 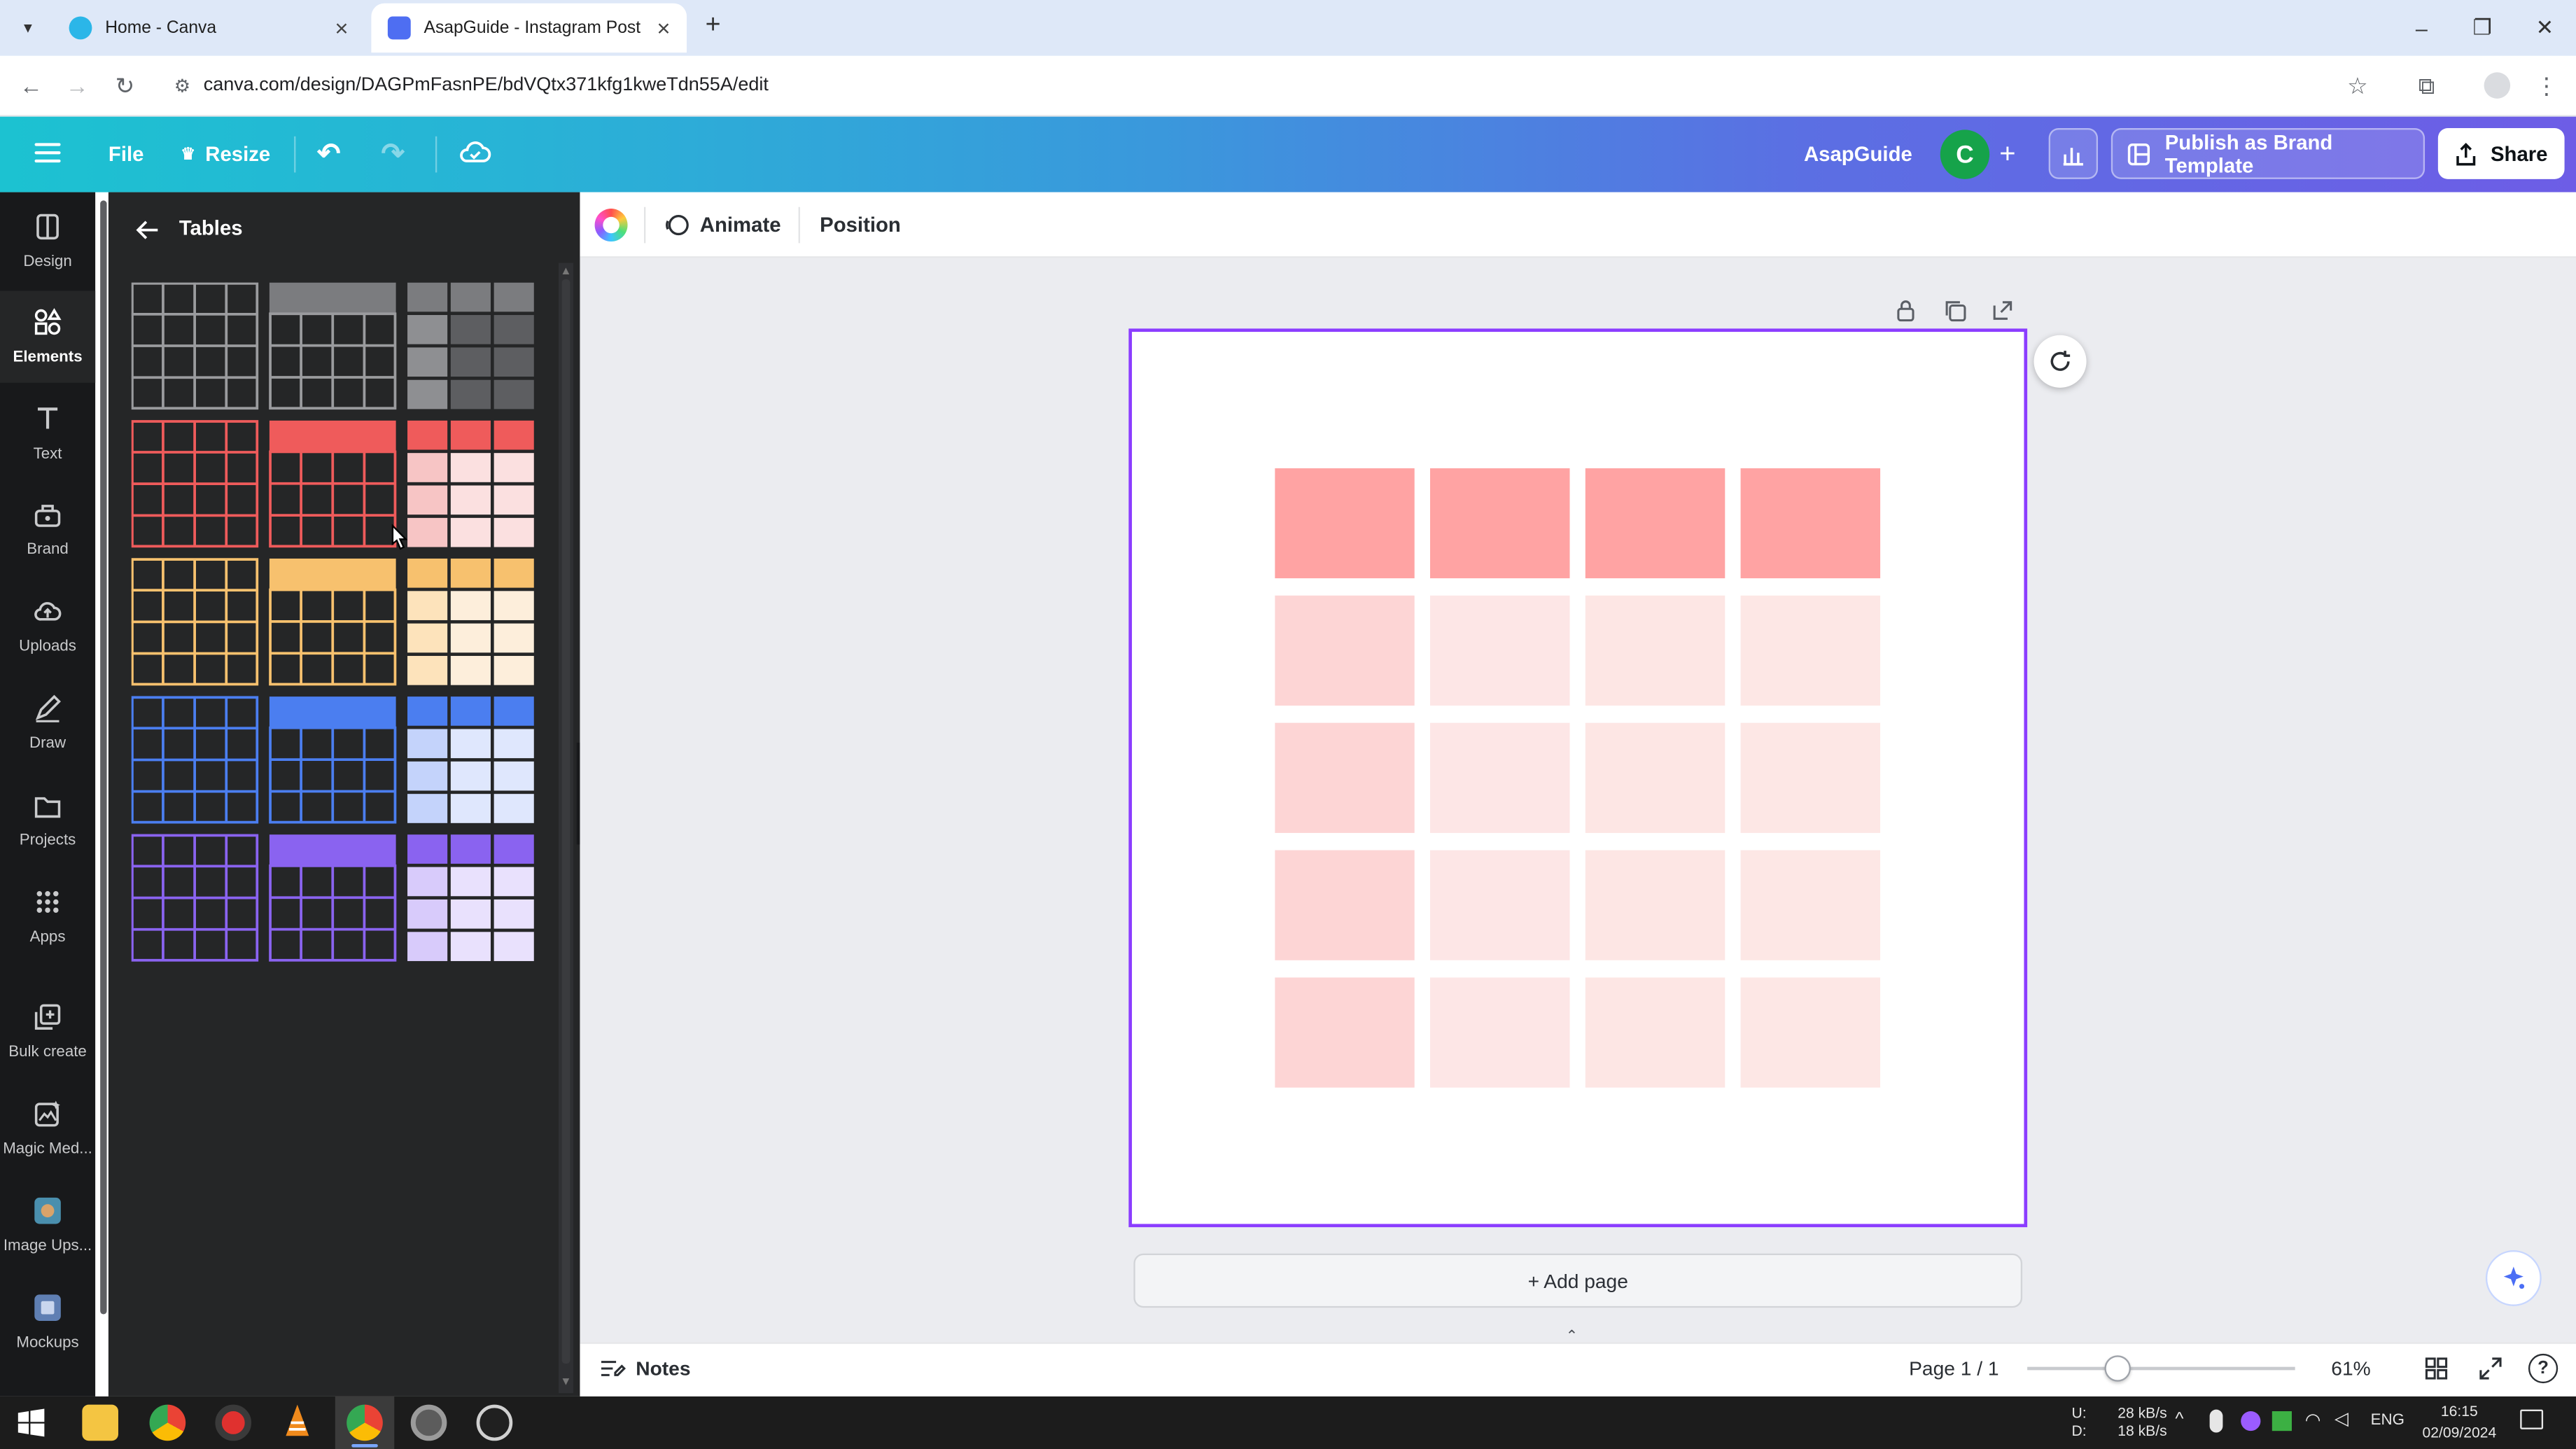 What do you see at coordinates (2060, 361) in the screenshot?
I see `comment-refresh-button` at bounding box center [2060, 361].